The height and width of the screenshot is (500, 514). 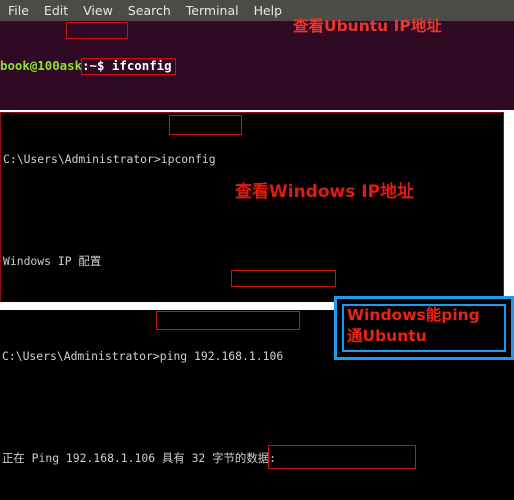 What do you see at coordinates (427, 326) in the screenshot?
I see `callout-text: Windows能ping 通Ubuntu` at bounding box center [427, 326].